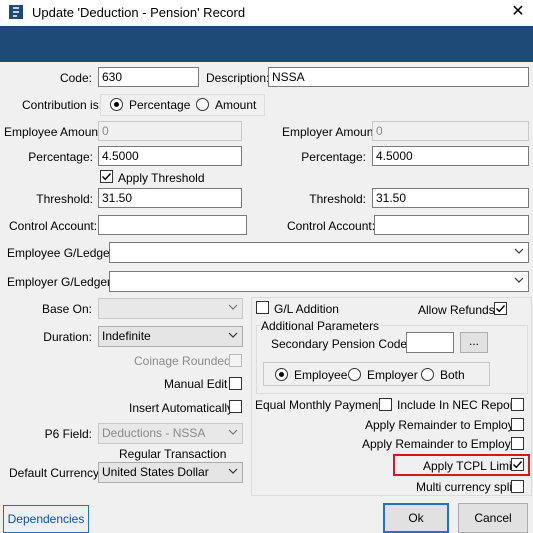 Image resolution: width=533 pixels, height=533 pixels. Describe the element at coordinates (182, 361) in the screenshot. I see `coinage-rounded-label: Coinage Rounded` at that location.